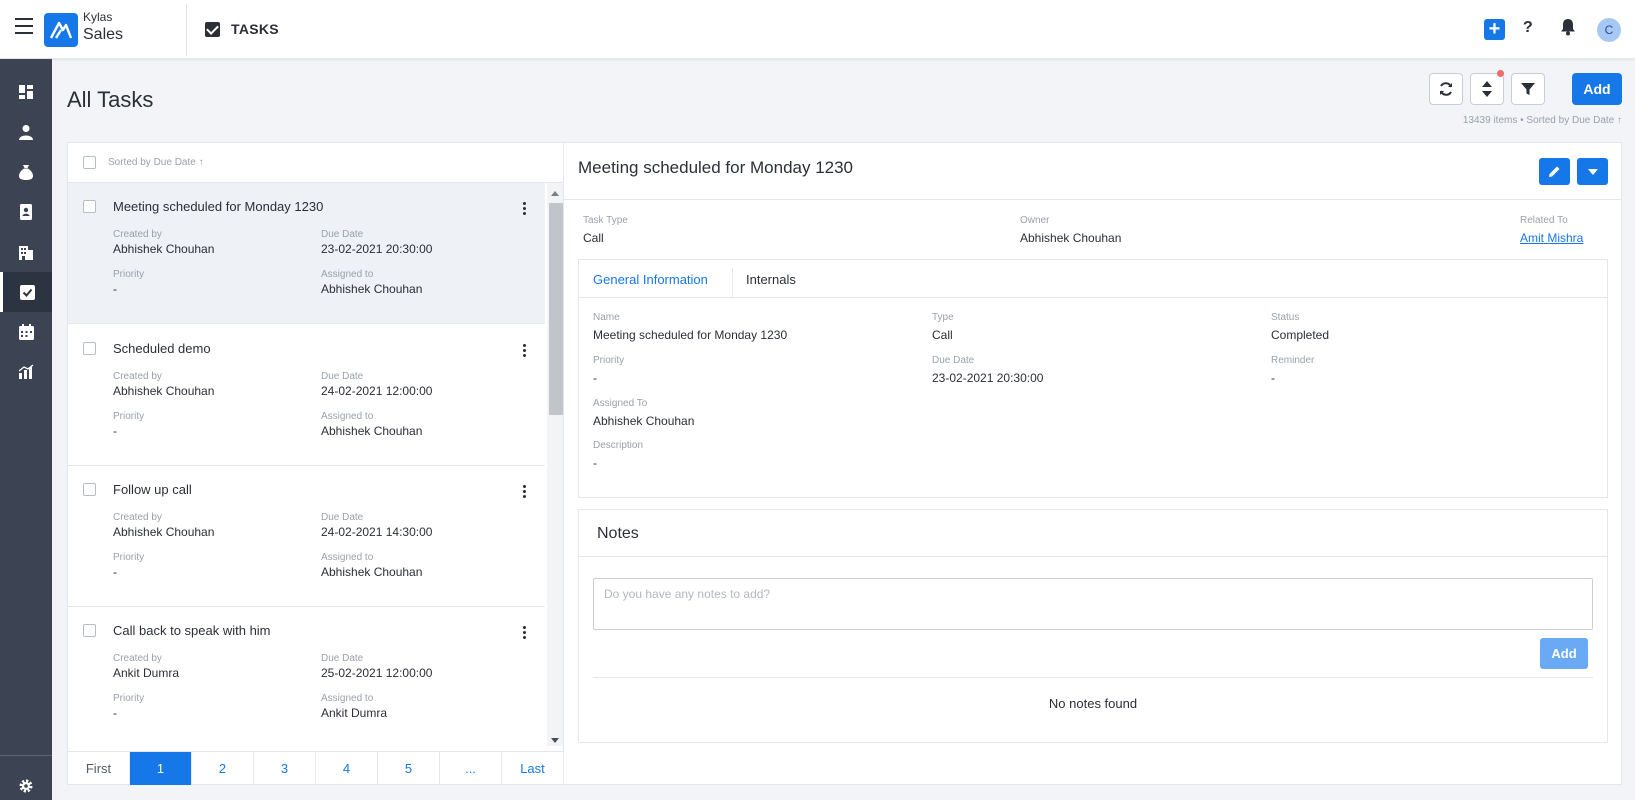 This screenshot has width=1635, height=800. I want to click on task-type-label: Task Type, so click(605, 220).